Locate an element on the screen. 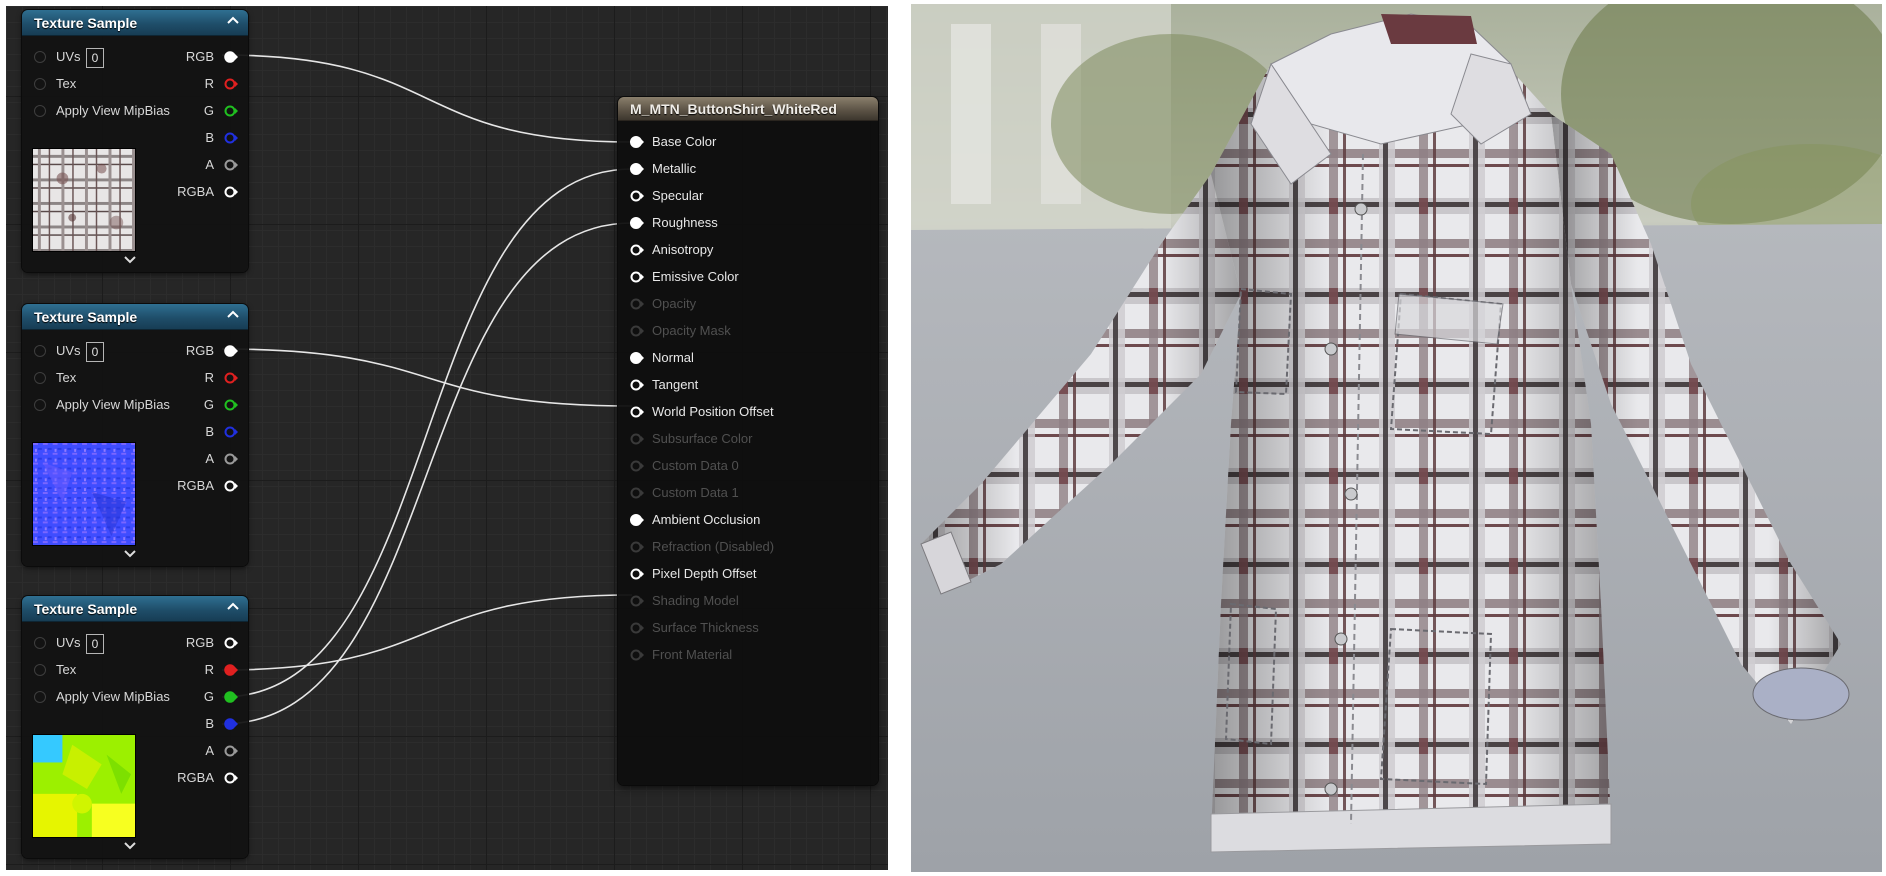 The image size is (1886, 876). material-pin-label: Normal is located at coordinates (673, 357).